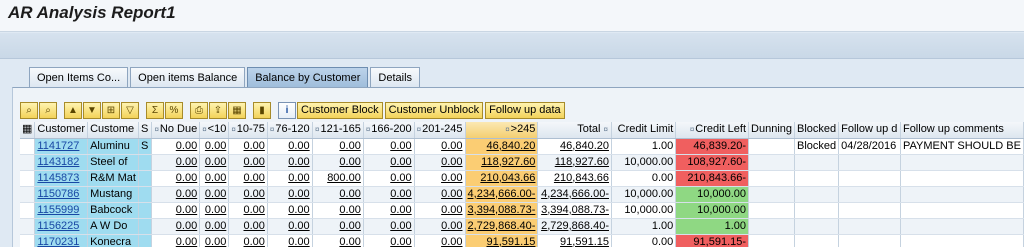 Image resolution: width=1024 pixels, height=247 pixels. I want to click on table-cell: 800.00, so click(338, 178).